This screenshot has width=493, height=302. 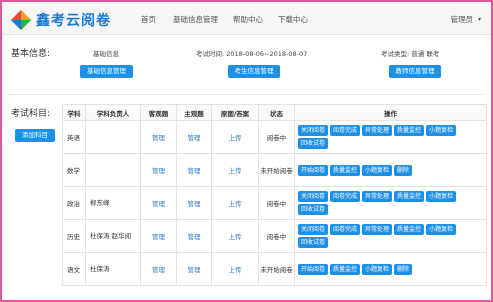 I want to click on examinee-info-button: 考生信息管理, so click(x=254, y=71).